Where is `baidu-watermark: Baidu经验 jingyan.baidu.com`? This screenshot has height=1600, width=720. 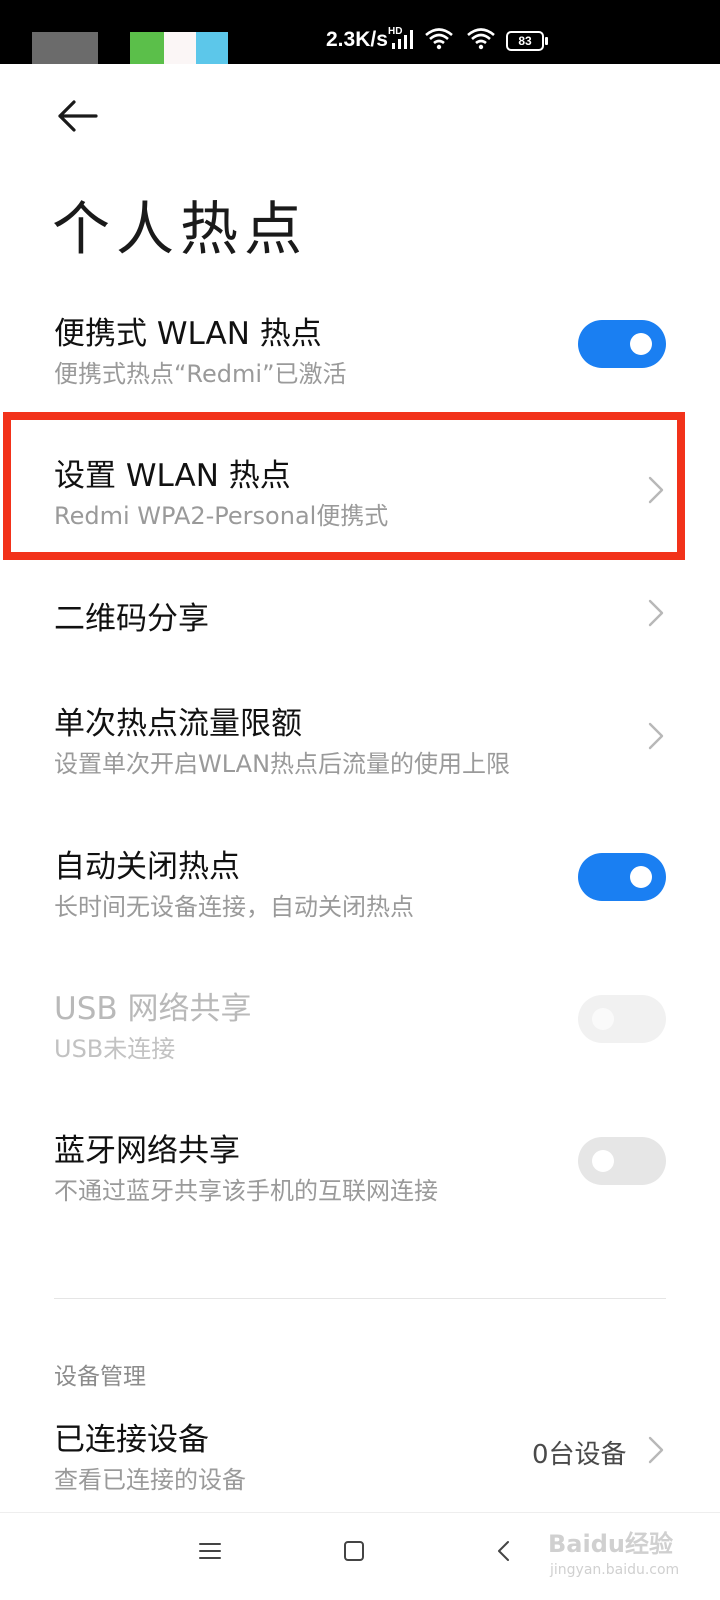 baidu-watermark: Baidu经验 jingyan.baidu.com is located at coordinates (623, 1555).